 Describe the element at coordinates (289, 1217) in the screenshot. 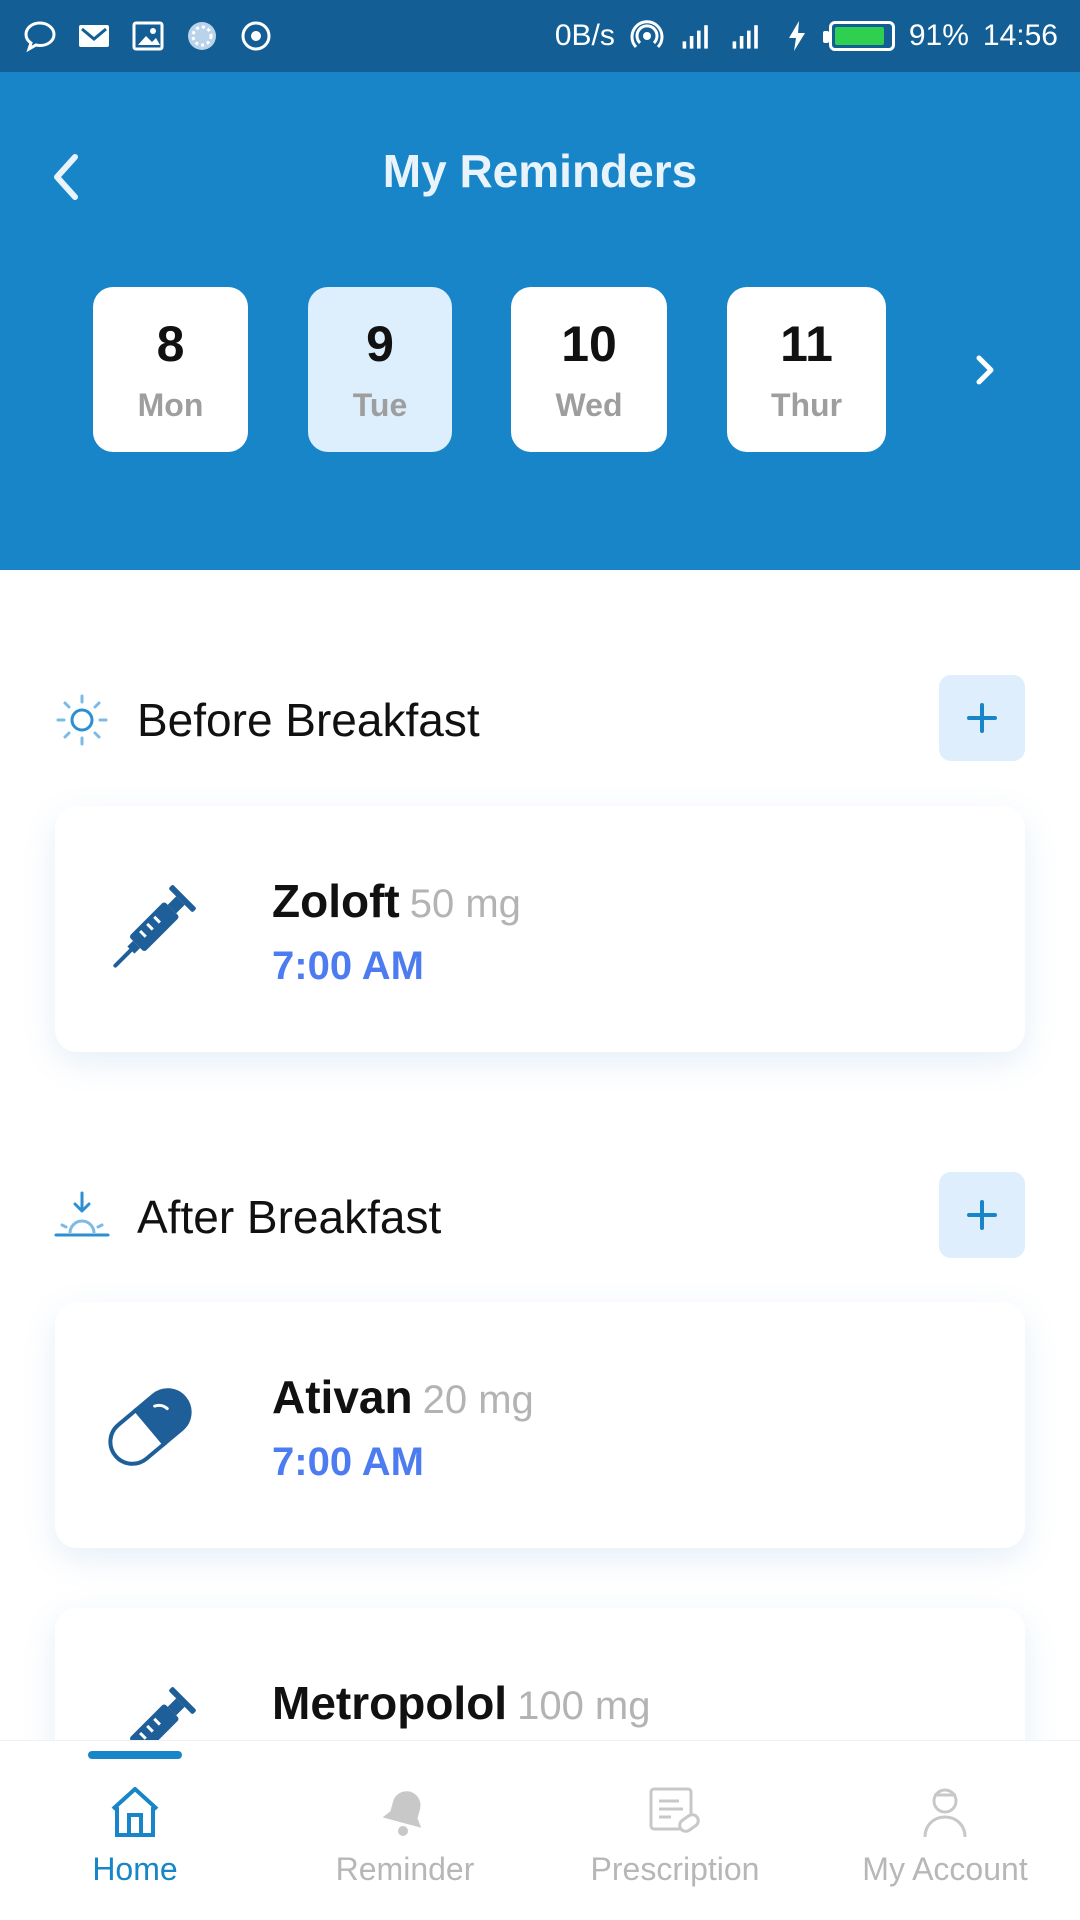

I see `section-title: After Breakfast` at that location.